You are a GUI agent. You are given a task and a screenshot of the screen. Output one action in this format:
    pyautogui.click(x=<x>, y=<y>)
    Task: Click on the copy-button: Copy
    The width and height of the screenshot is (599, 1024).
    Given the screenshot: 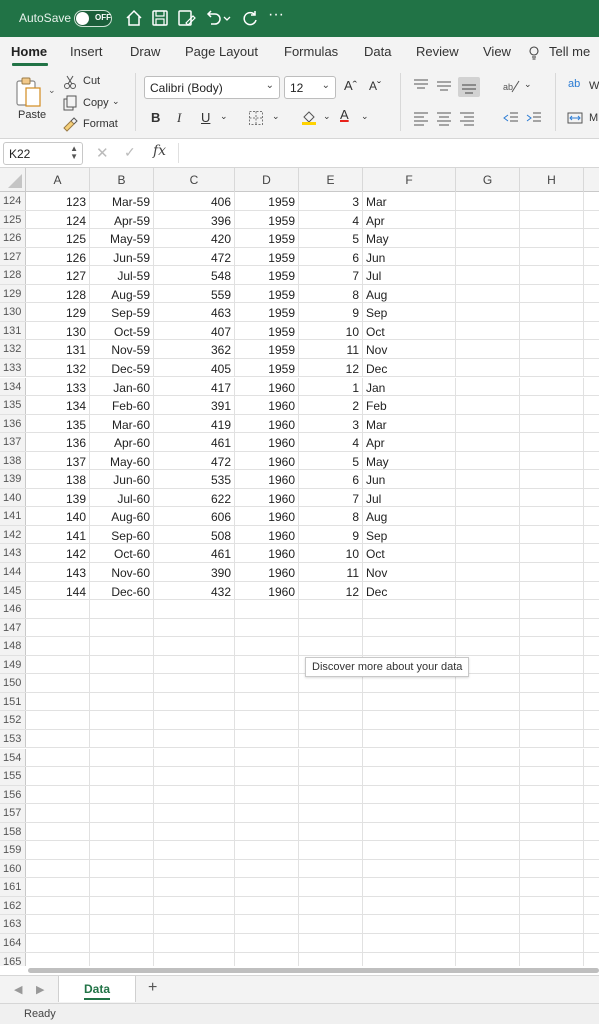 What is the action you would take?
    pyautogui.click(x=96, y=103)
    